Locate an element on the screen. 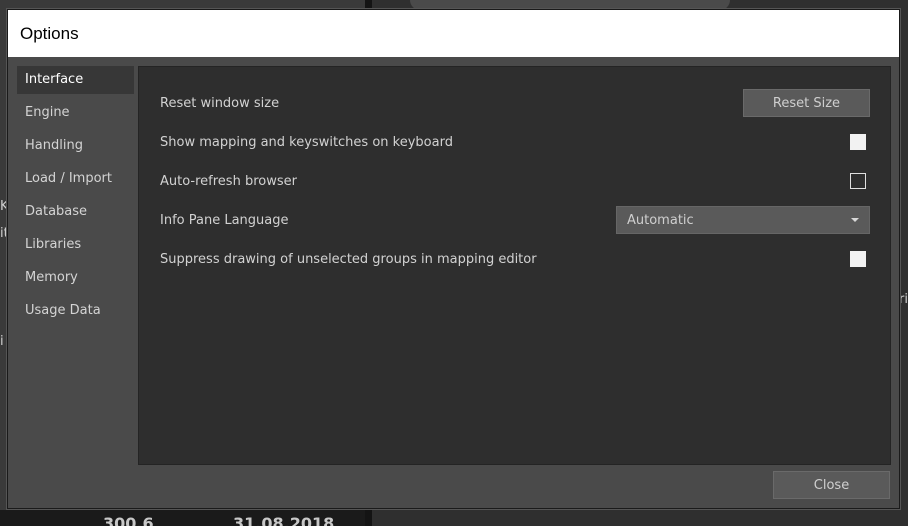 This screenshot has height=526, width=908. reset-size-button: Reset Size is located at coordinates (806, 103).